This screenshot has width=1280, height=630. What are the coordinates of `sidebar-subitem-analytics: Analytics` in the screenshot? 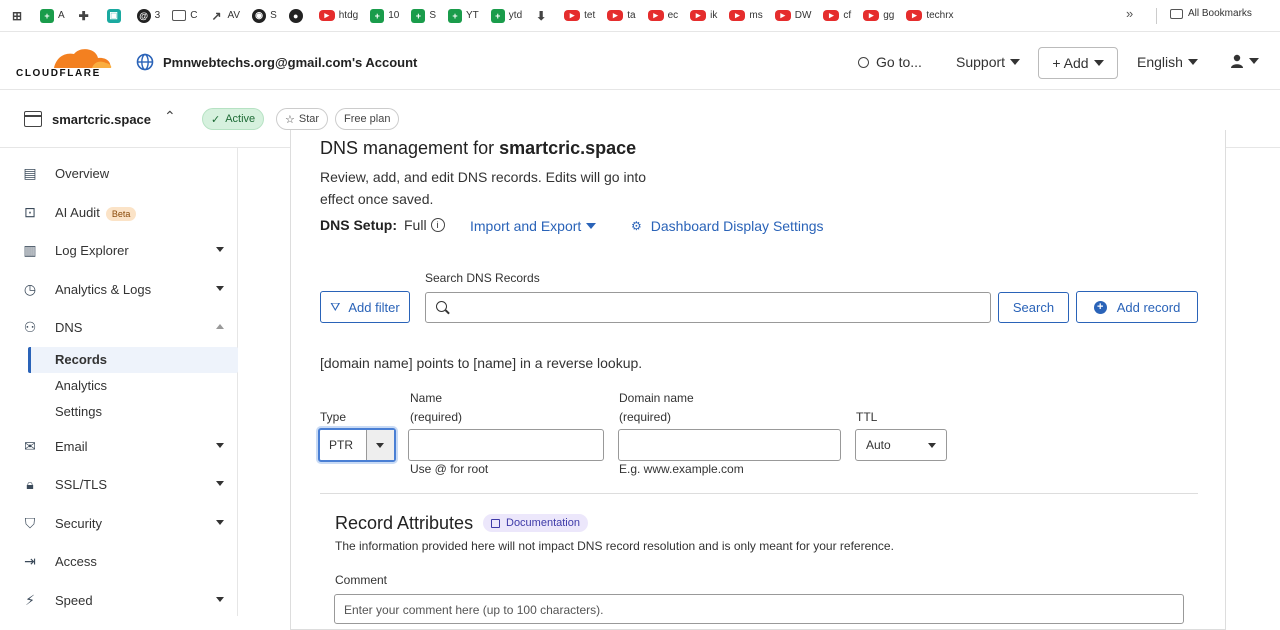 It's located at (81, 385).